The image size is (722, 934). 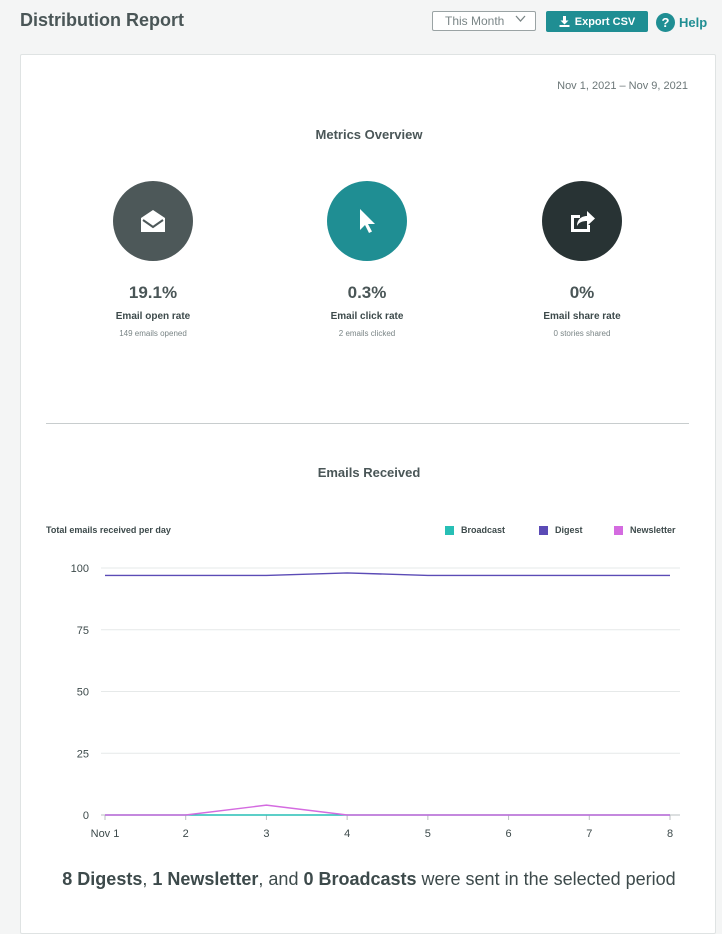 What do you see at coordinates (281, 879) in the screenshot?
I see `summary-separator: , and` at bounding box center [281, 879].